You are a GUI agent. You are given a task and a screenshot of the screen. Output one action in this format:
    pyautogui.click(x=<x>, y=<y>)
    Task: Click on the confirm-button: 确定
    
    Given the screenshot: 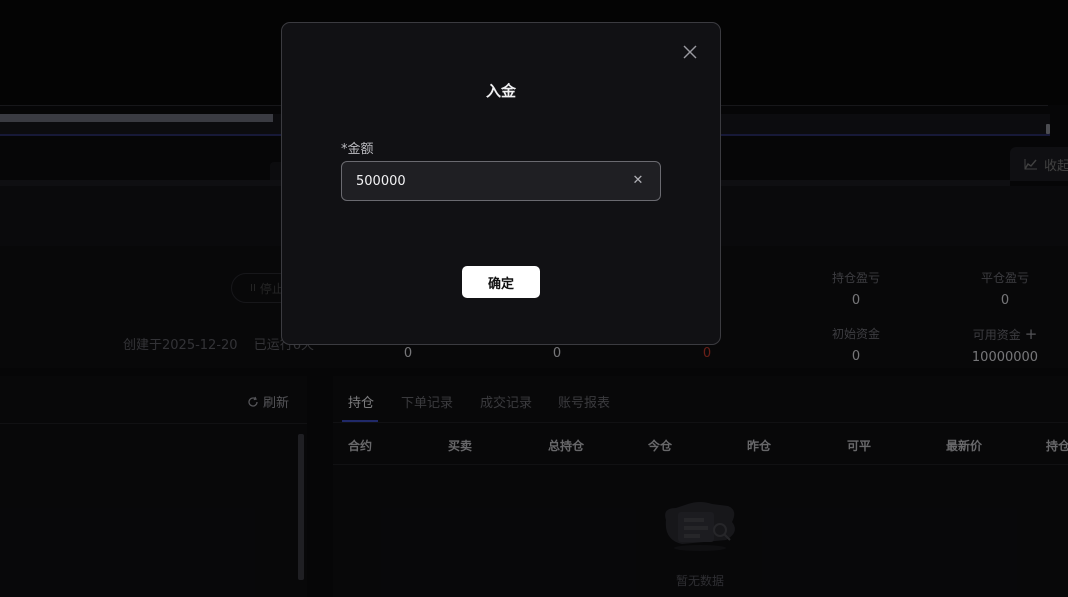 What is the action you would take?
    pyautogui.click(x=501, y=282)
    